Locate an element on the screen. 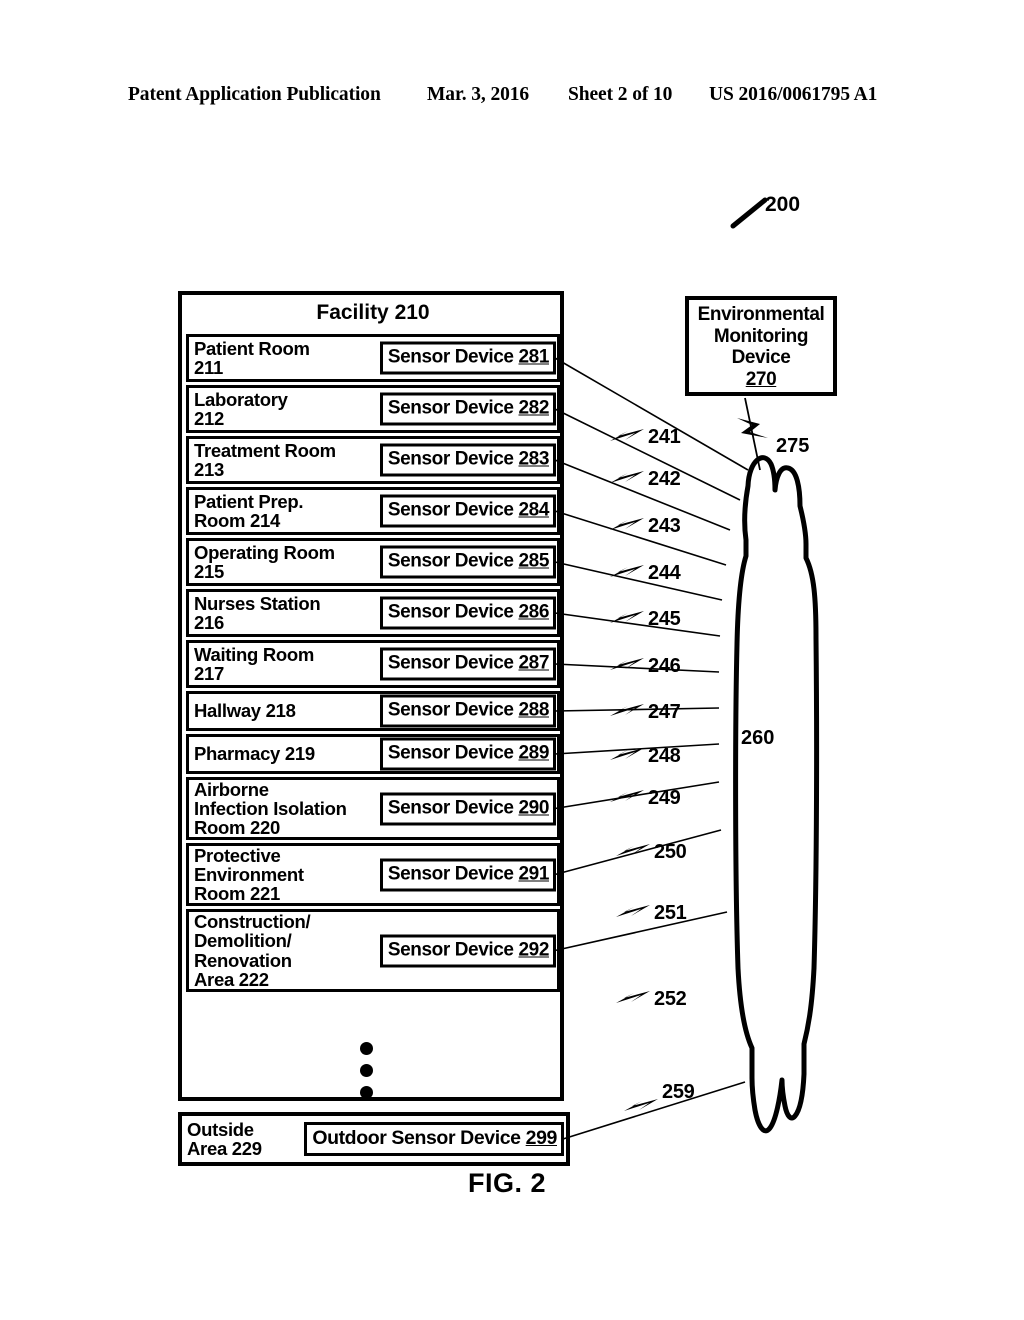 The width and height of the screenshot is (1024, 1320). sensor-device-288: Sensor Device 288 is located at coordinates (467, 711).